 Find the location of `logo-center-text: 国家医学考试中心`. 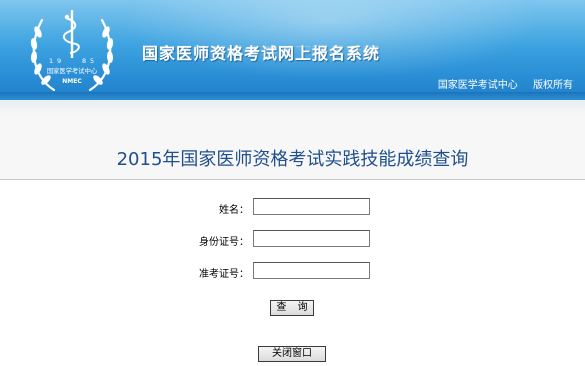

logo-center-text: 国家医学考试中心 is located at coordinates (72, 70).